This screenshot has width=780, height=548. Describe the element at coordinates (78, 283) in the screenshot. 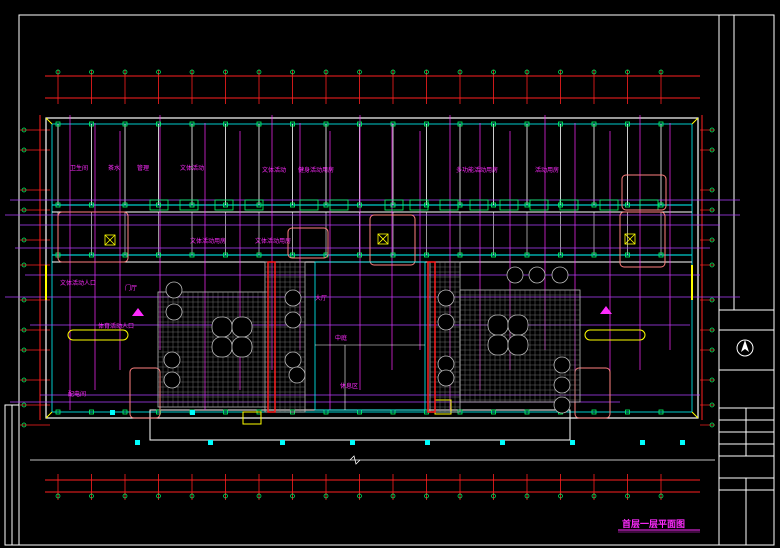

I see `room-label-r11: 文体活动人口` at that location.